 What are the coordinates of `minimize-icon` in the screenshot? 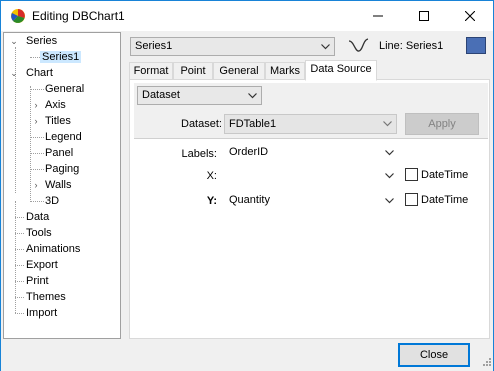 It's located at (378, 16).